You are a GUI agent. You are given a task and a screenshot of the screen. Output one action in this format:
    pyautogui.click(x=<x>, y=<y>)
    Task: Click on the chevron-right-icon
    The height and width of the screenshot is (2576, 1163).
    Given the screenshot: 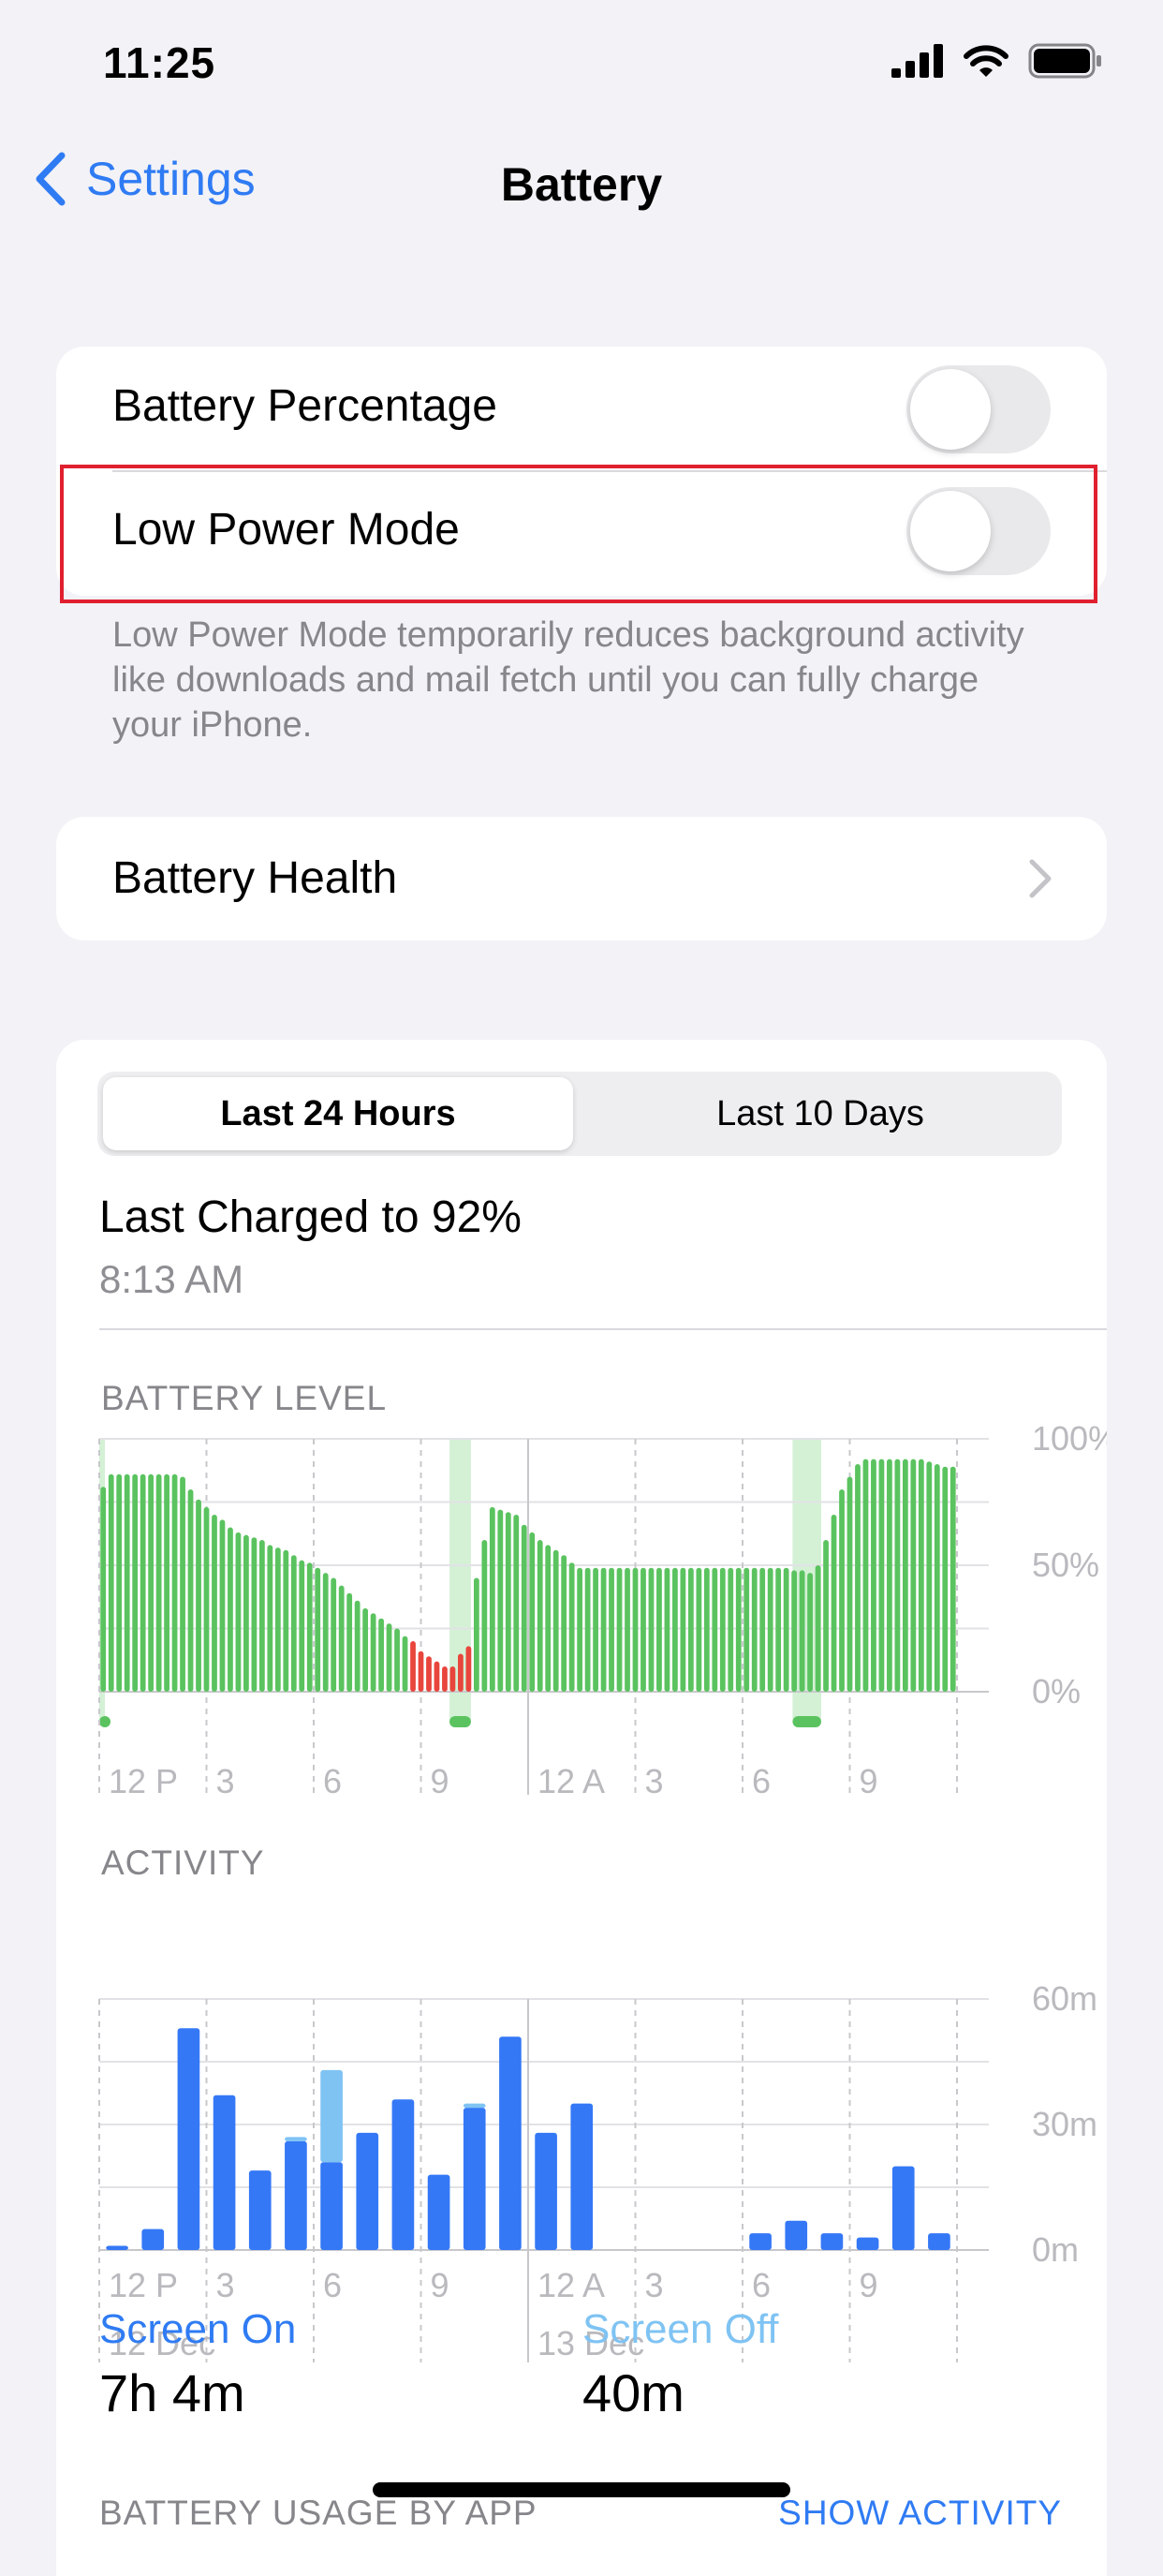 What is the action you would take?
    pyautogui.click(x=1041, y=878)
    